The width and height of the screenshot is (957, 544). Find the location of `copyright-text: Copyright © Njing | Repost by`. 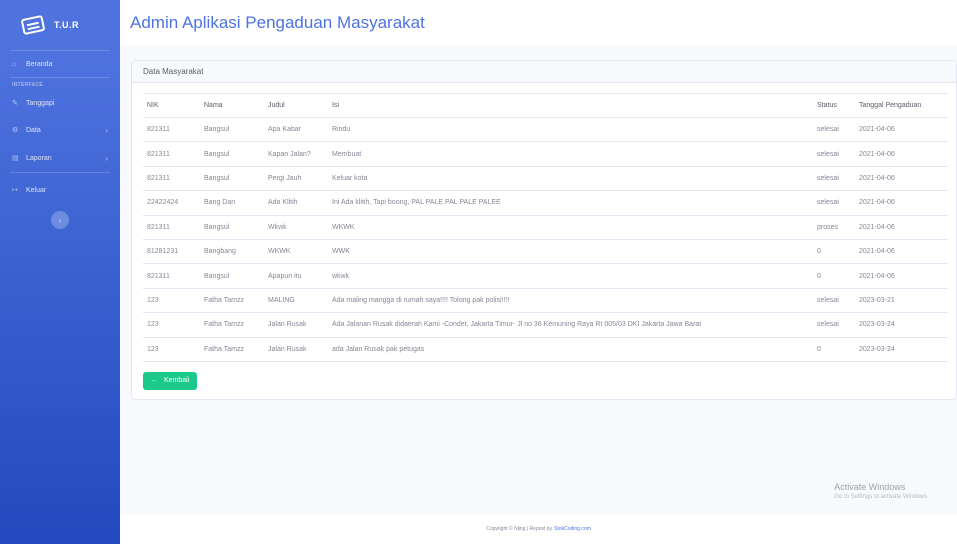

copyright-text: Copyright © Njing | Repost by is located at coordinates (519, 529).